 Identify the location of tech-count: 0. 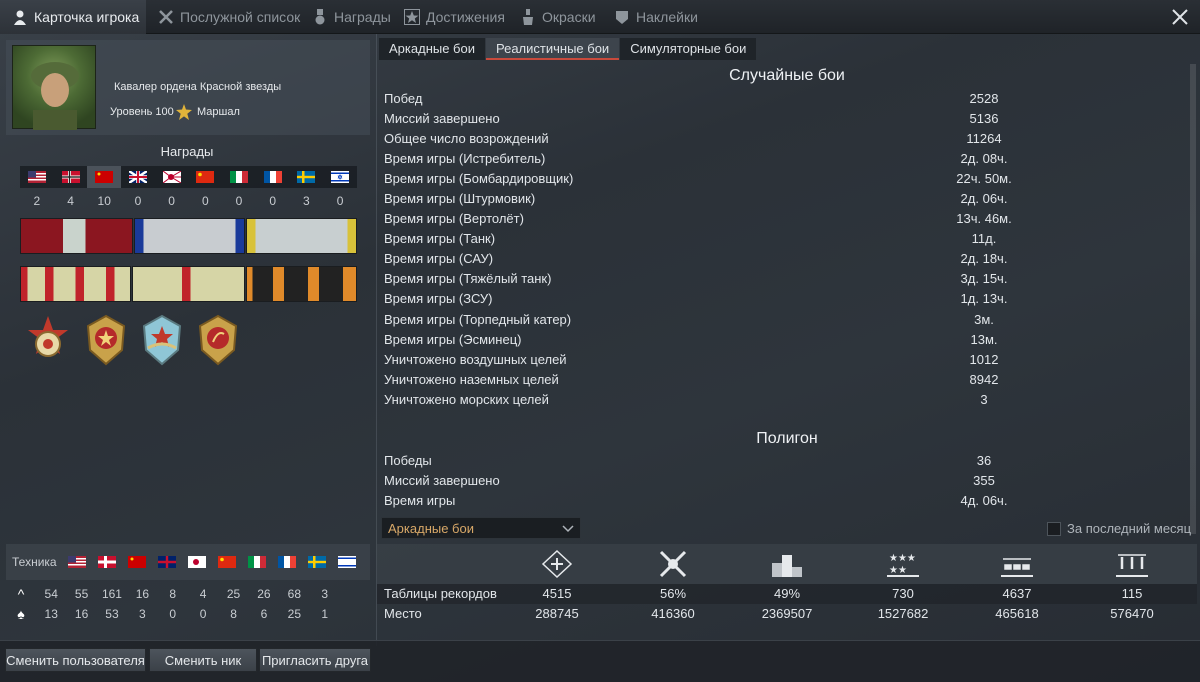
(203, 614).